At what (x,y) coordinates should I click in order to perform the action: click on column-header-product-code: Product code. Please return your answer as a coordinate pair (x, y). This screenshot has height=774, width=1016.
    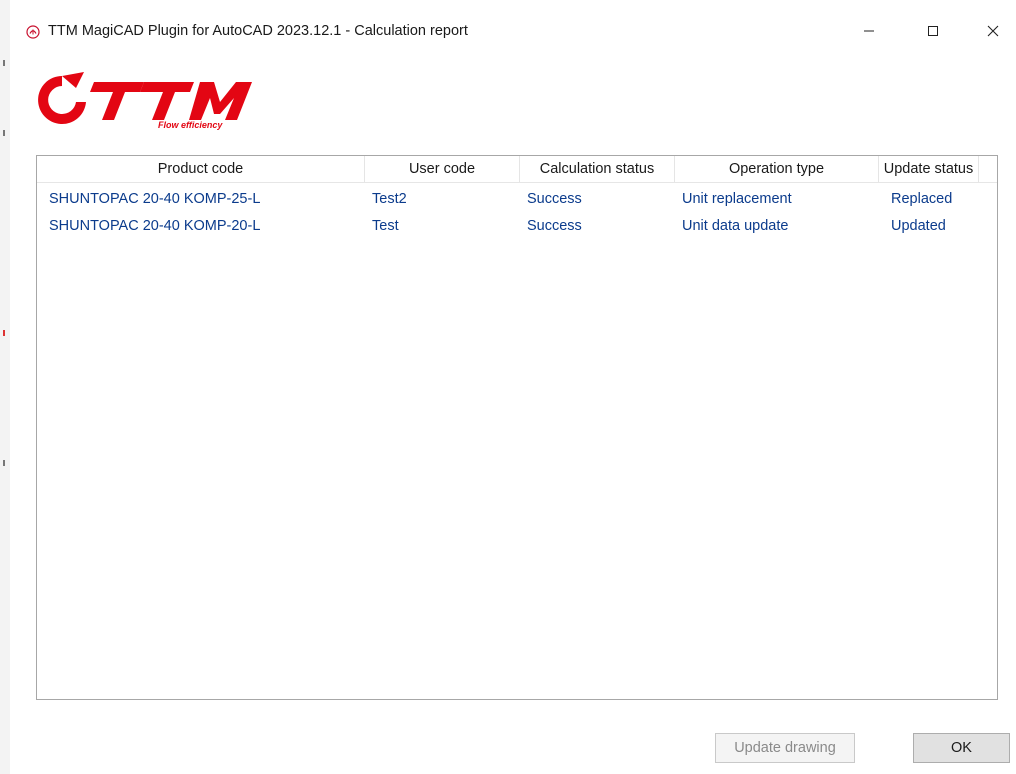
    Looking at the image, I should click on (201, 169).